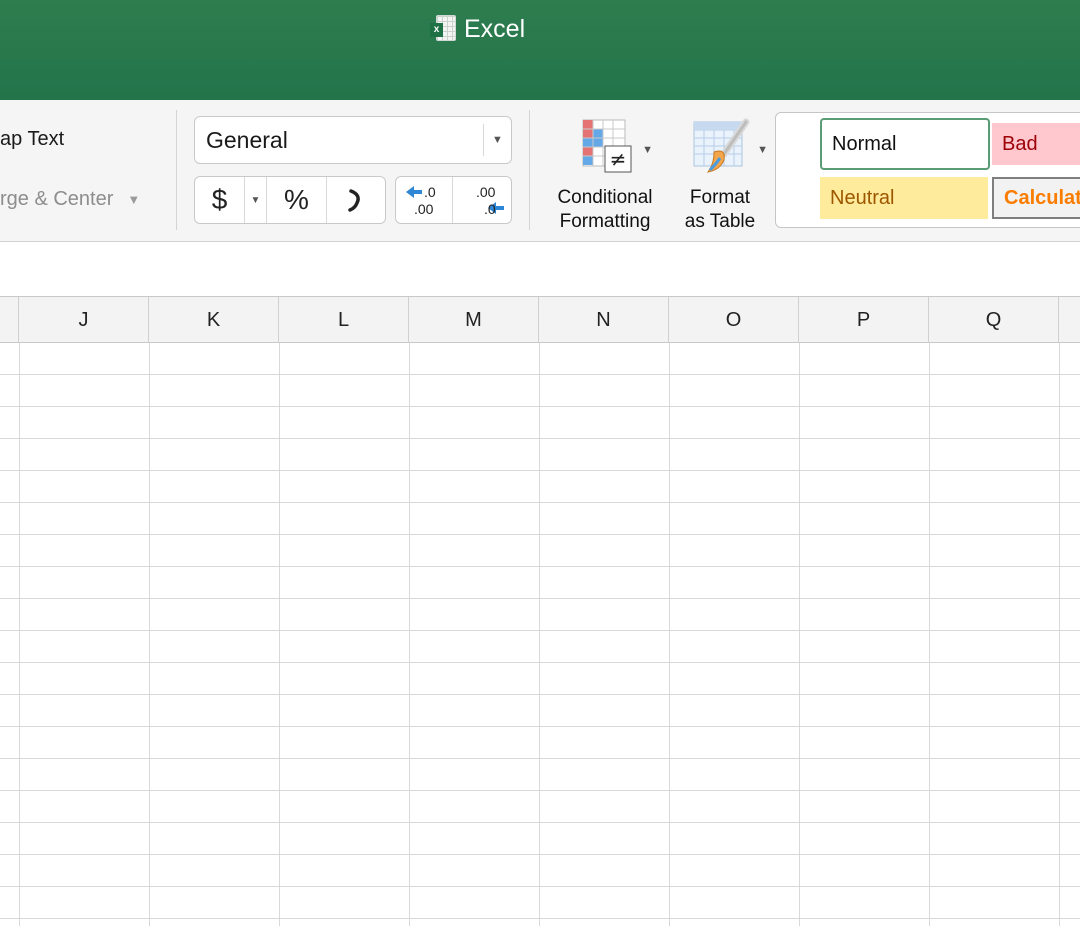 The height and width of the screenshot is (926, 1080). I want to click on accounting-format-button: $, so click(220, 200).